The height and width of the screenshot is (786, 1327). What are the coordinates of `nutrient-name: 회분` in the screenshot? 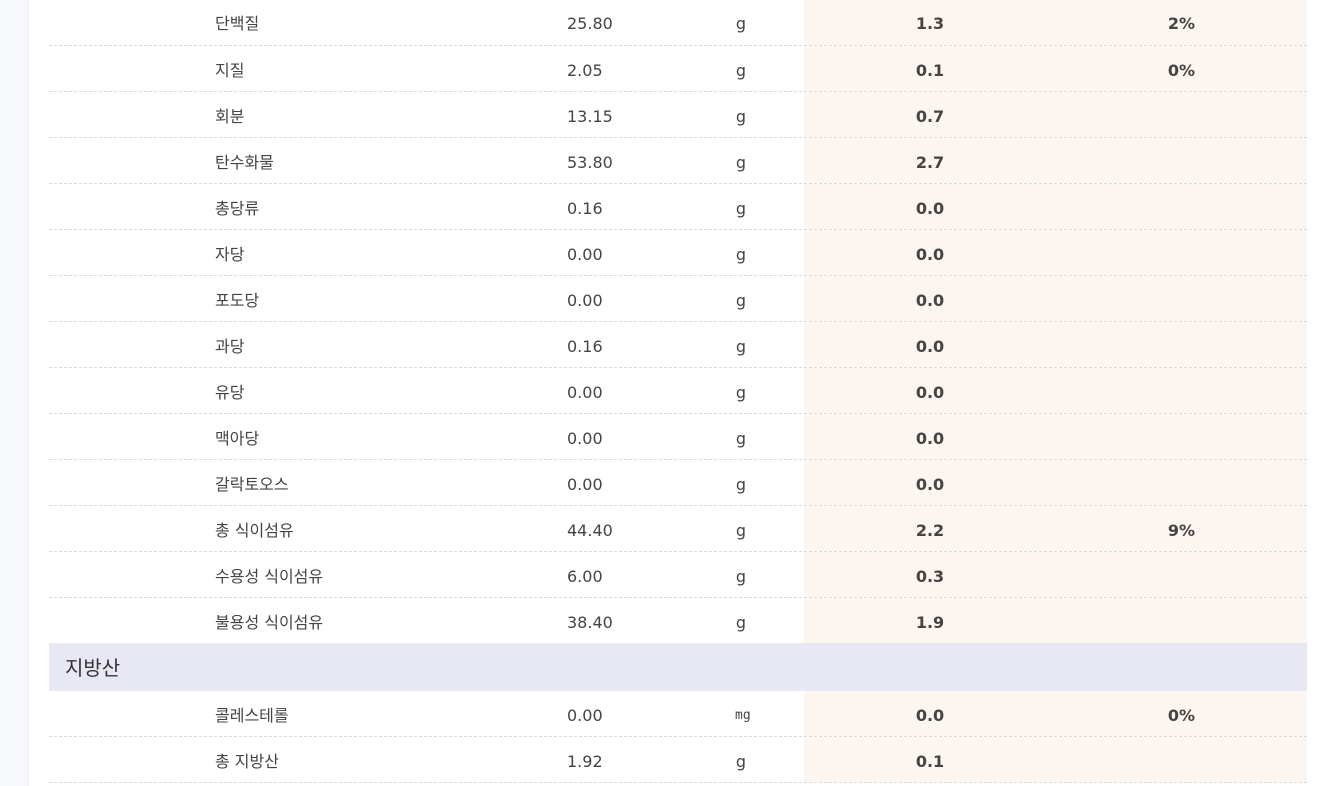 It's located at (230, 116).